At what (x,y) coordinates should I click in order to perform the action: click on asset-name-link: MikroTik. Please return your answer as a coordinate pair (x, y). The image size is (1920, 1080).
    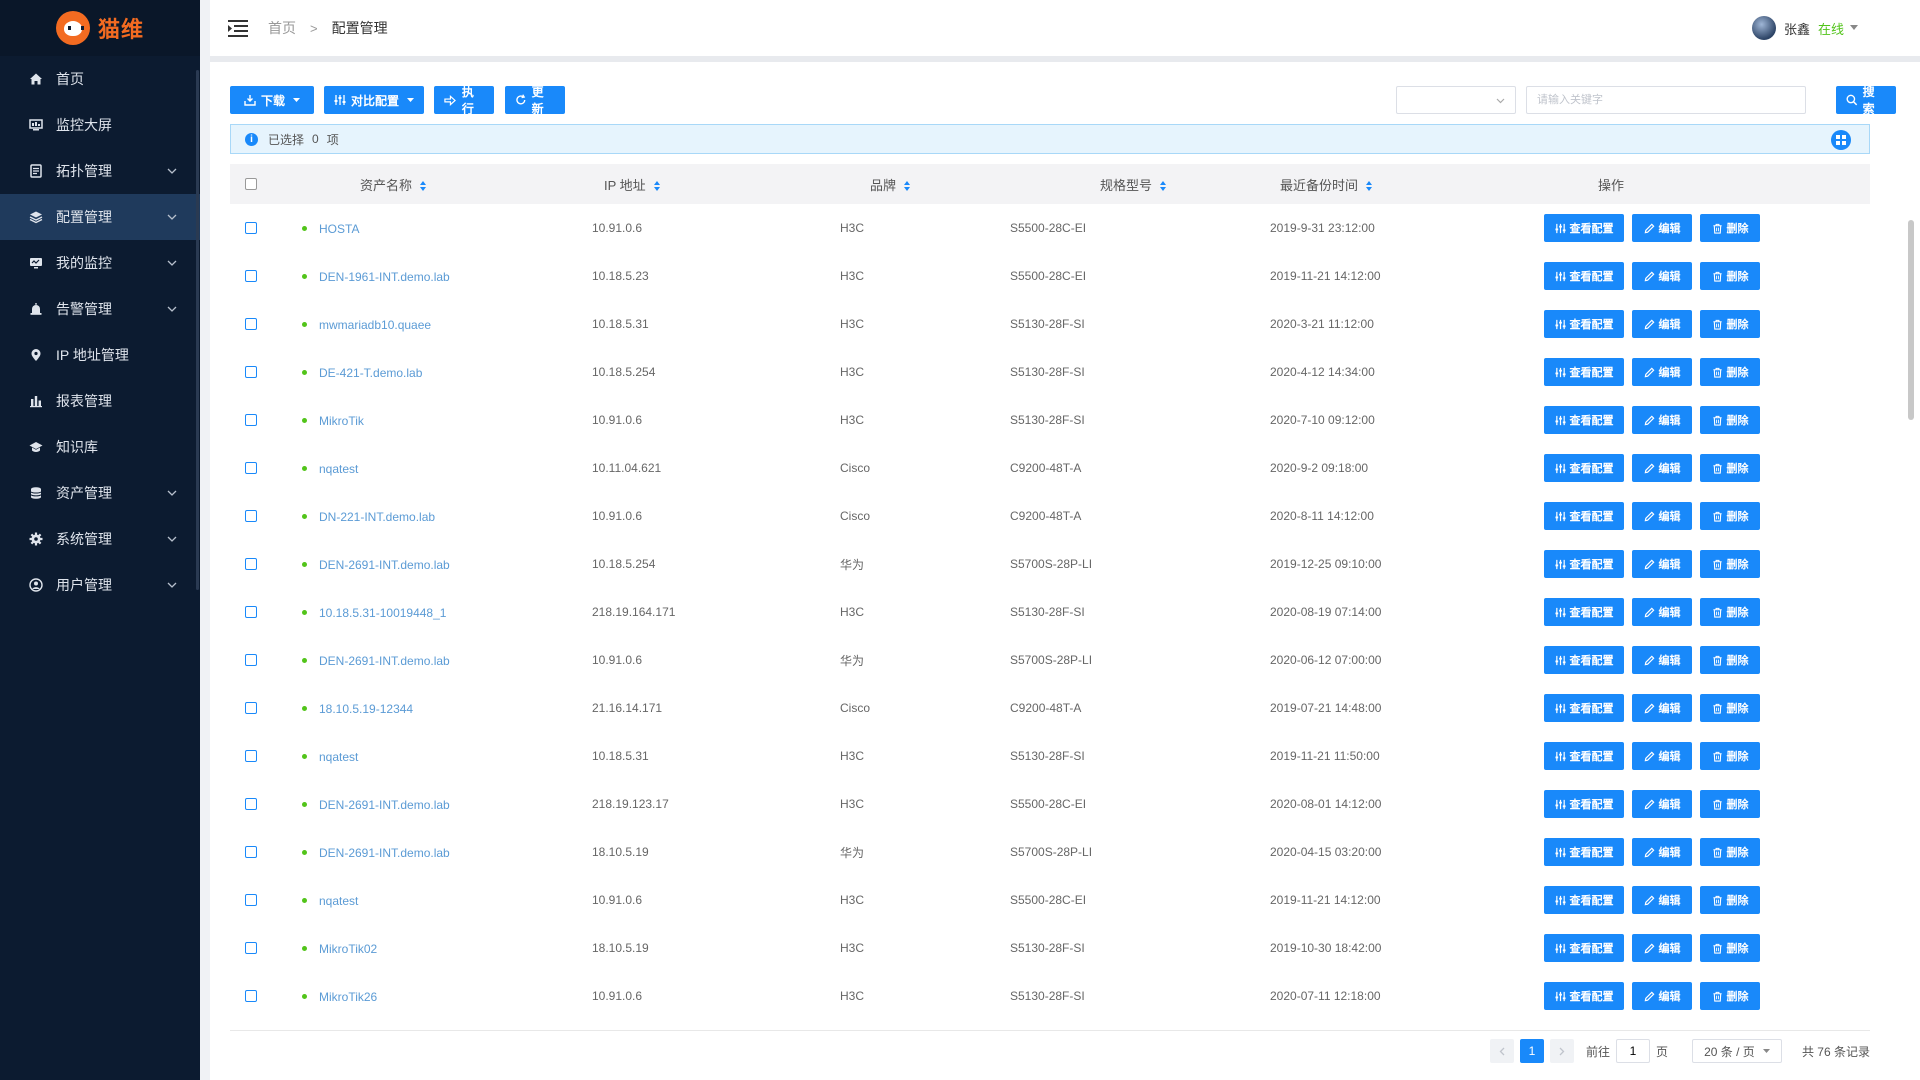
    Looking at the image, I should click on (333, 421).